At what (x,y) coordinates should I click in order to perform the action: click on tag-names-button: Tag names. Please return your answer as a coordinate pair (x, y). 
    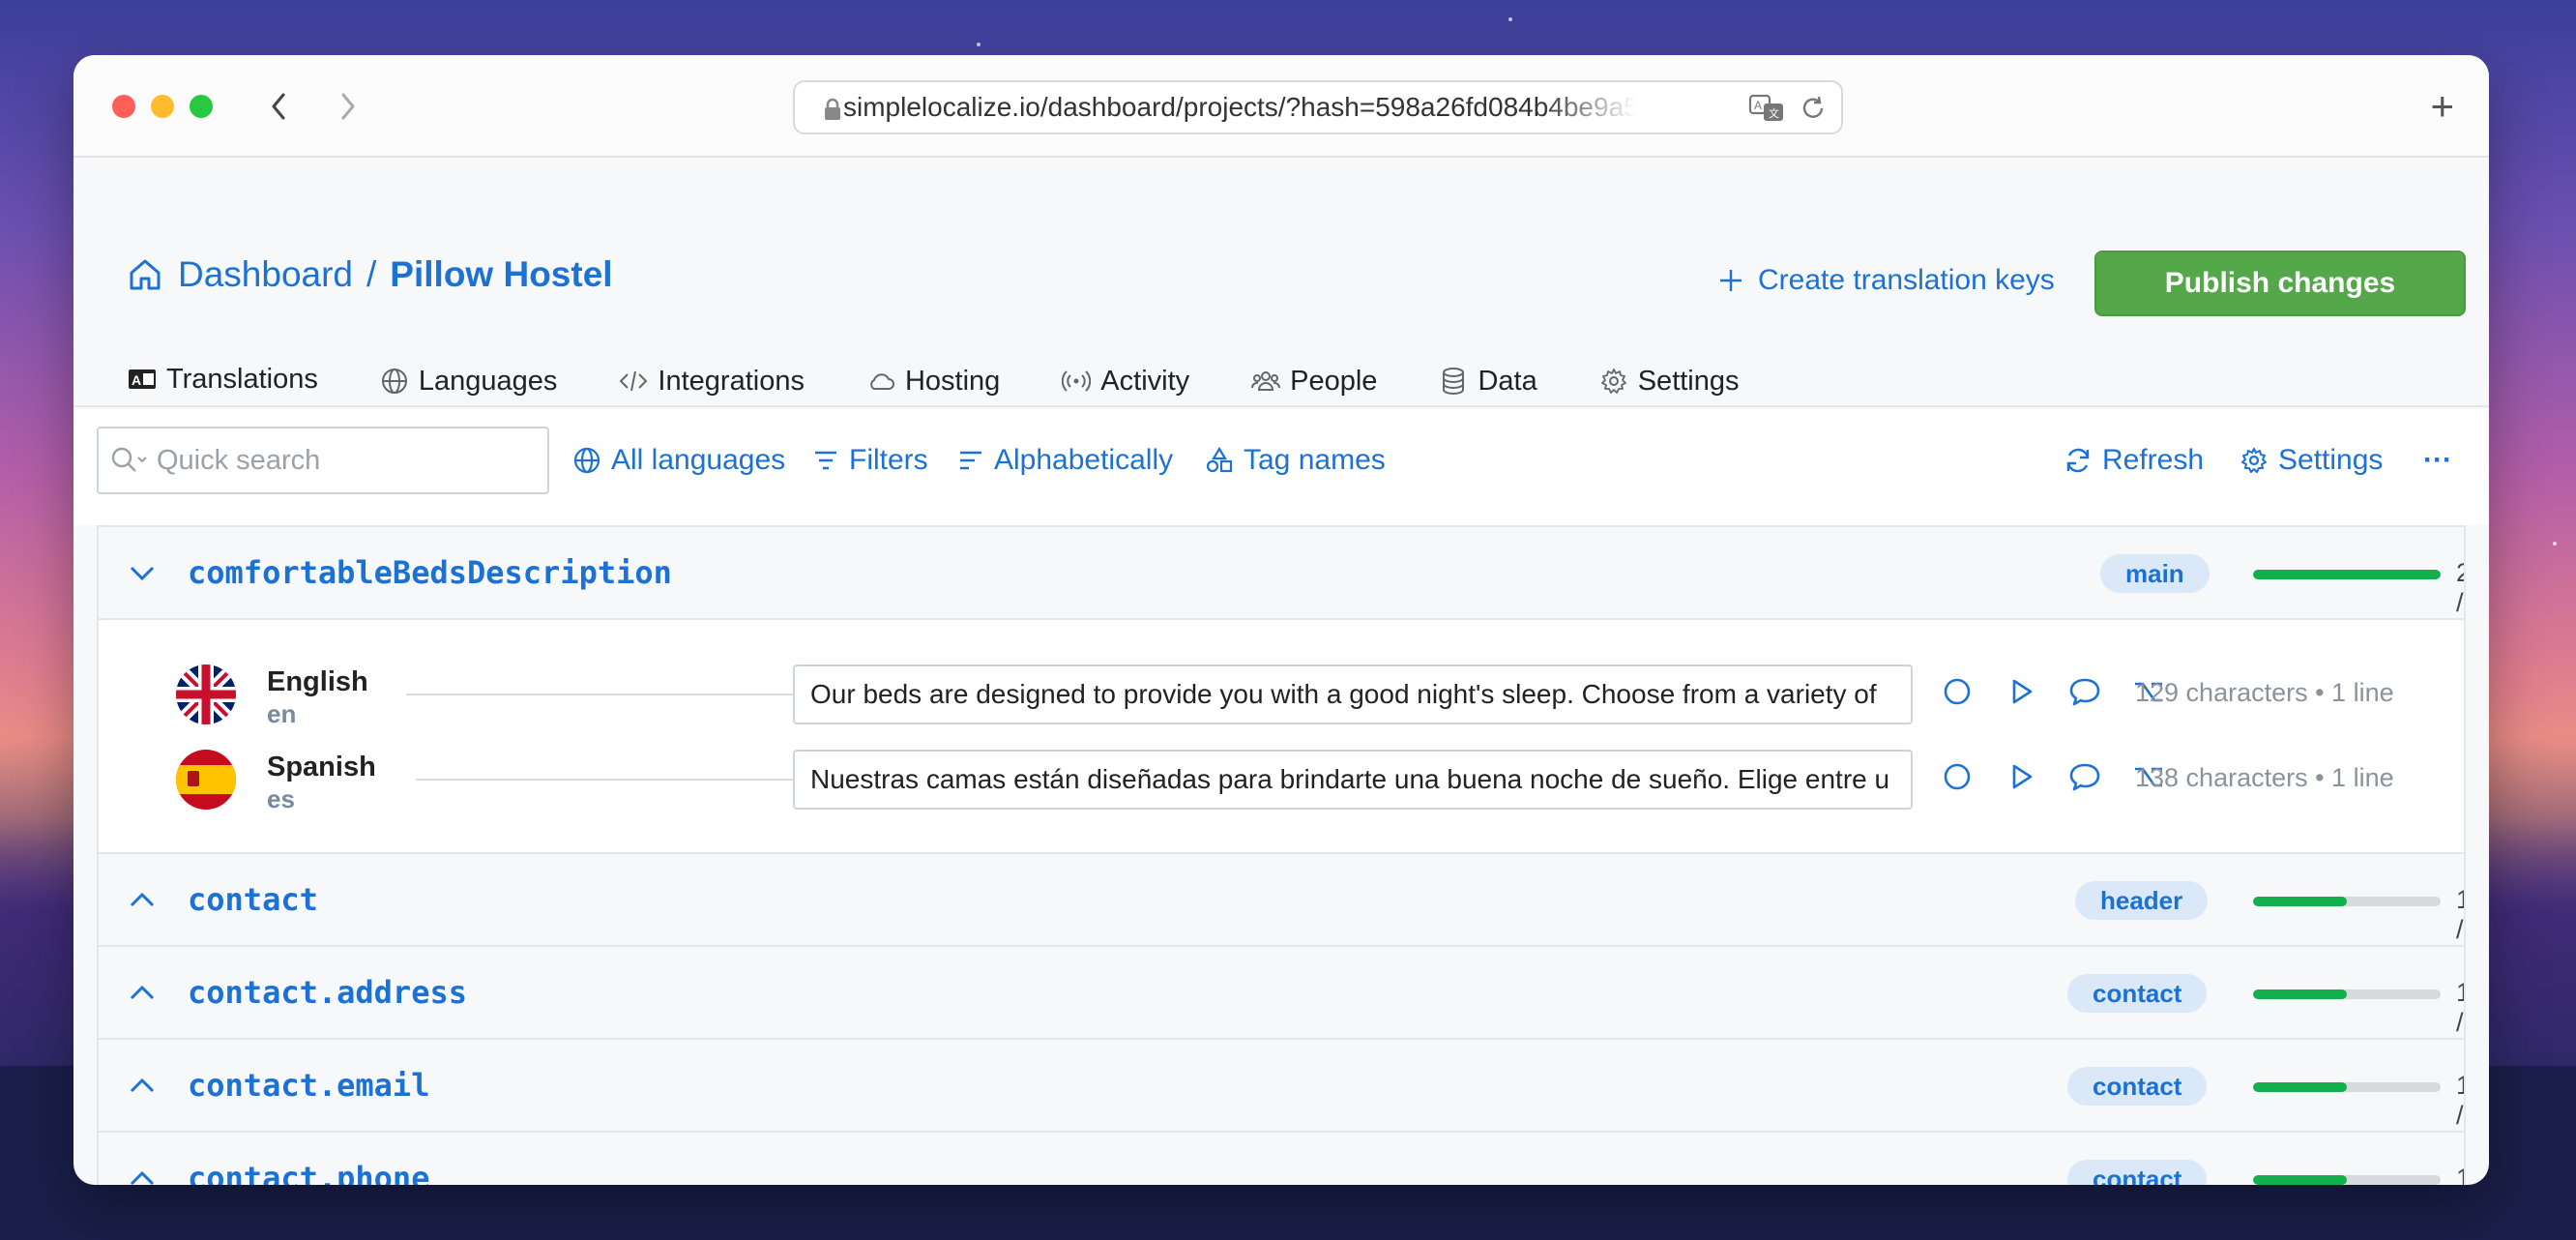
    Looking at the image, I should click on (1295, 460).